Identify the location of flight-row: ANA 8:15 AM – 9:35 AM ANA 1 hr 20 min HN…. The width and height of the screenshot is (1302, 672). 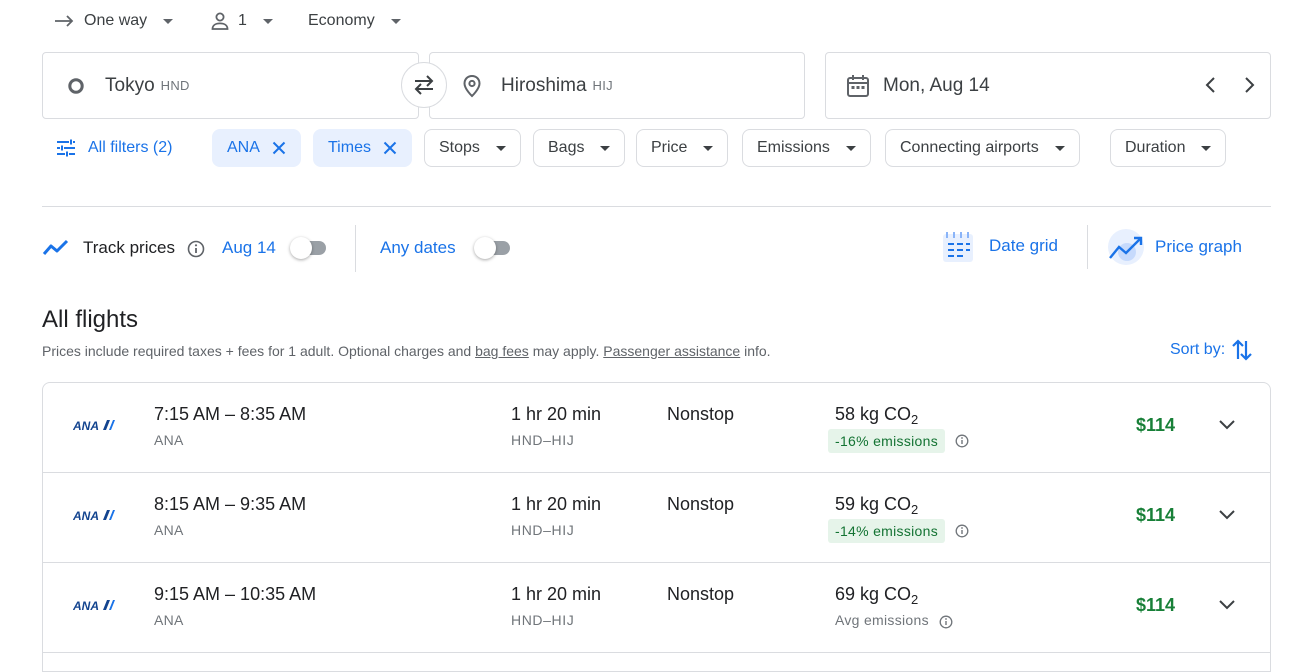
(656, 518).